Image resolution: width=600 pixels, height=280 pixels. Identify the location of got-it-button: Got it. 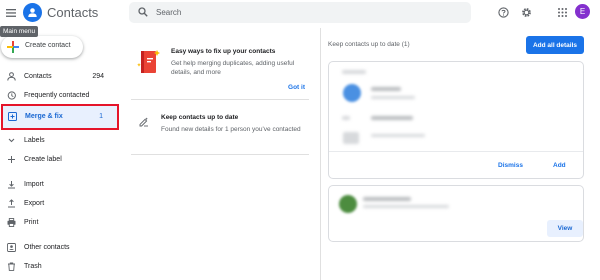
(296, 87).